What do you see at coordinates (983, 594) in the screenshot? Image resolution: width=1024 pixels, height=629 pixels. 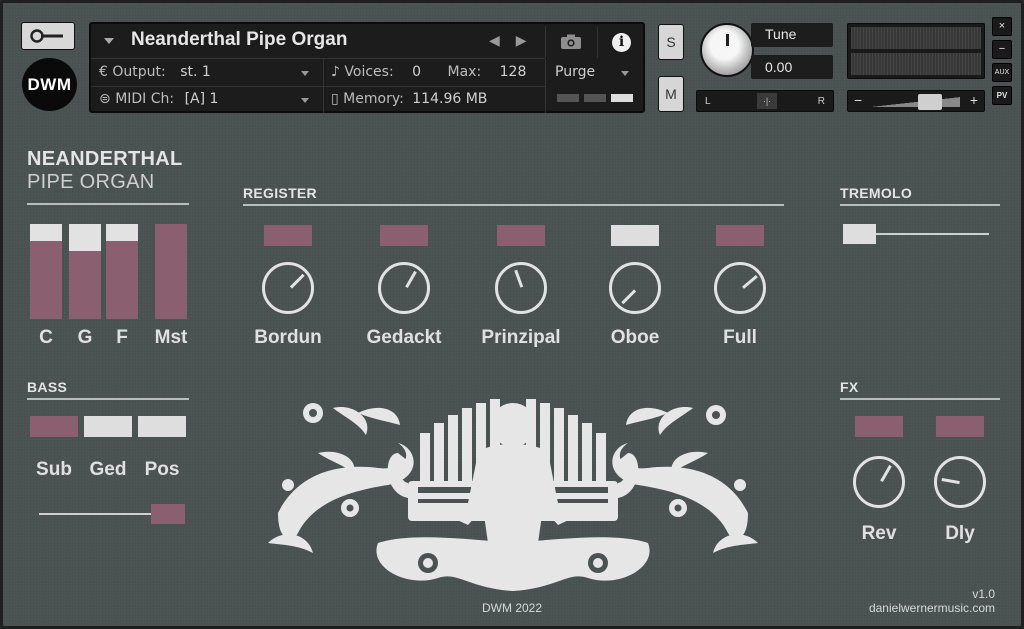 I see `version-text: v1.0` at bounding box center [983, 594].